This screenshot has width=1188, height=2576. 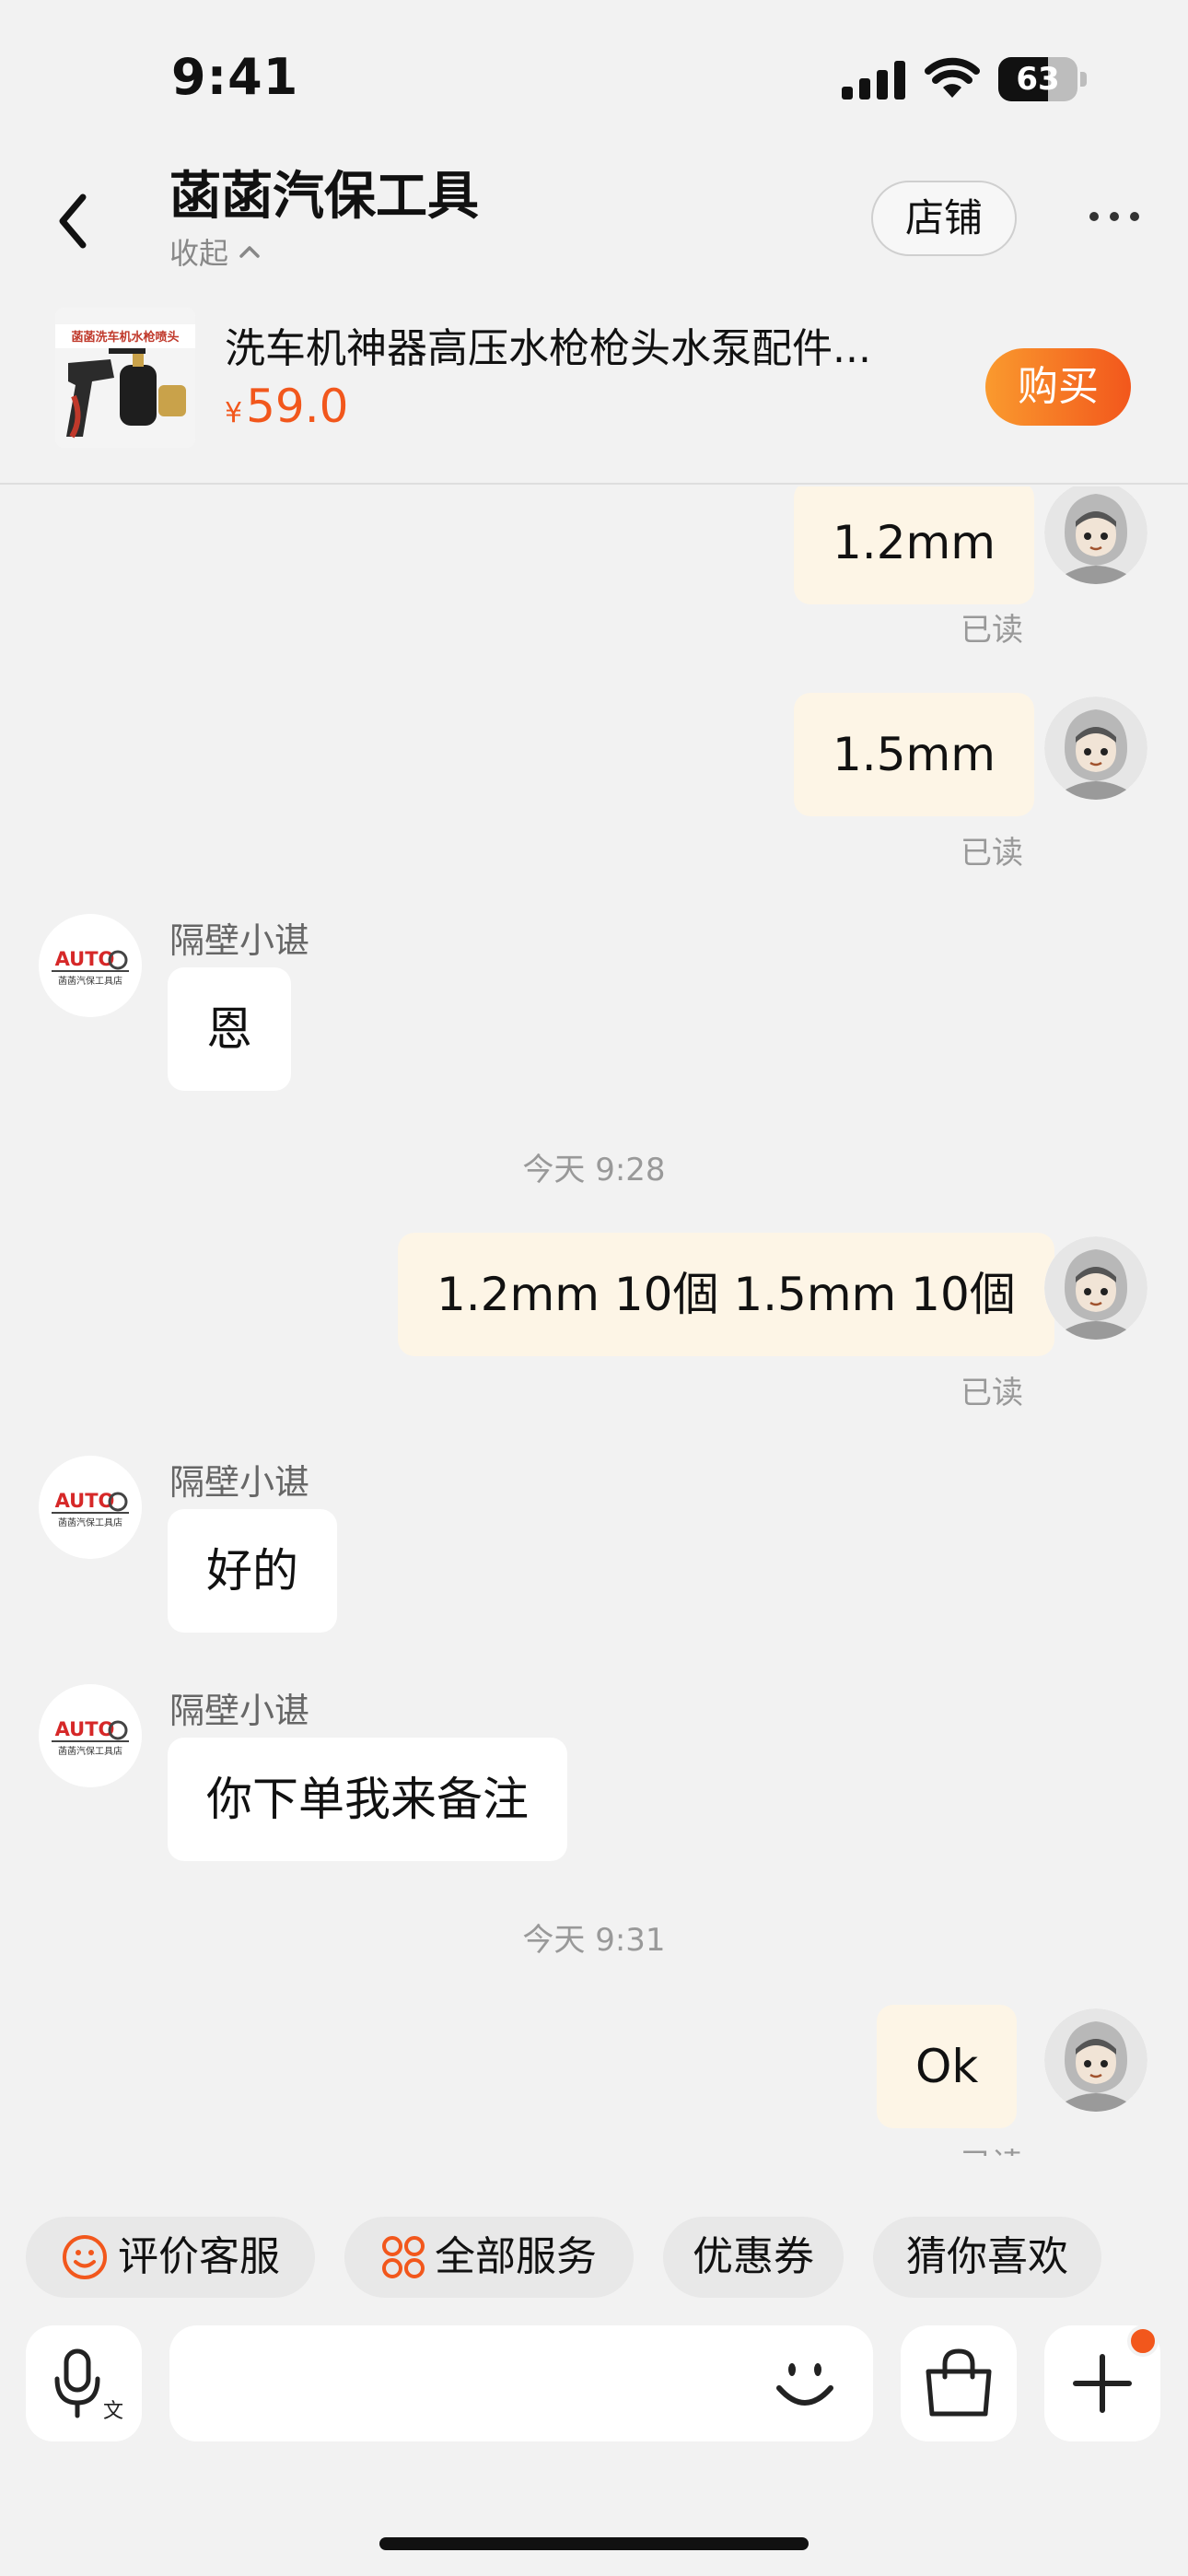 What do you see at coordinates (85, 2257) in the screenshot?
I see `smiley-icon` at bounding box center [85, 2257].